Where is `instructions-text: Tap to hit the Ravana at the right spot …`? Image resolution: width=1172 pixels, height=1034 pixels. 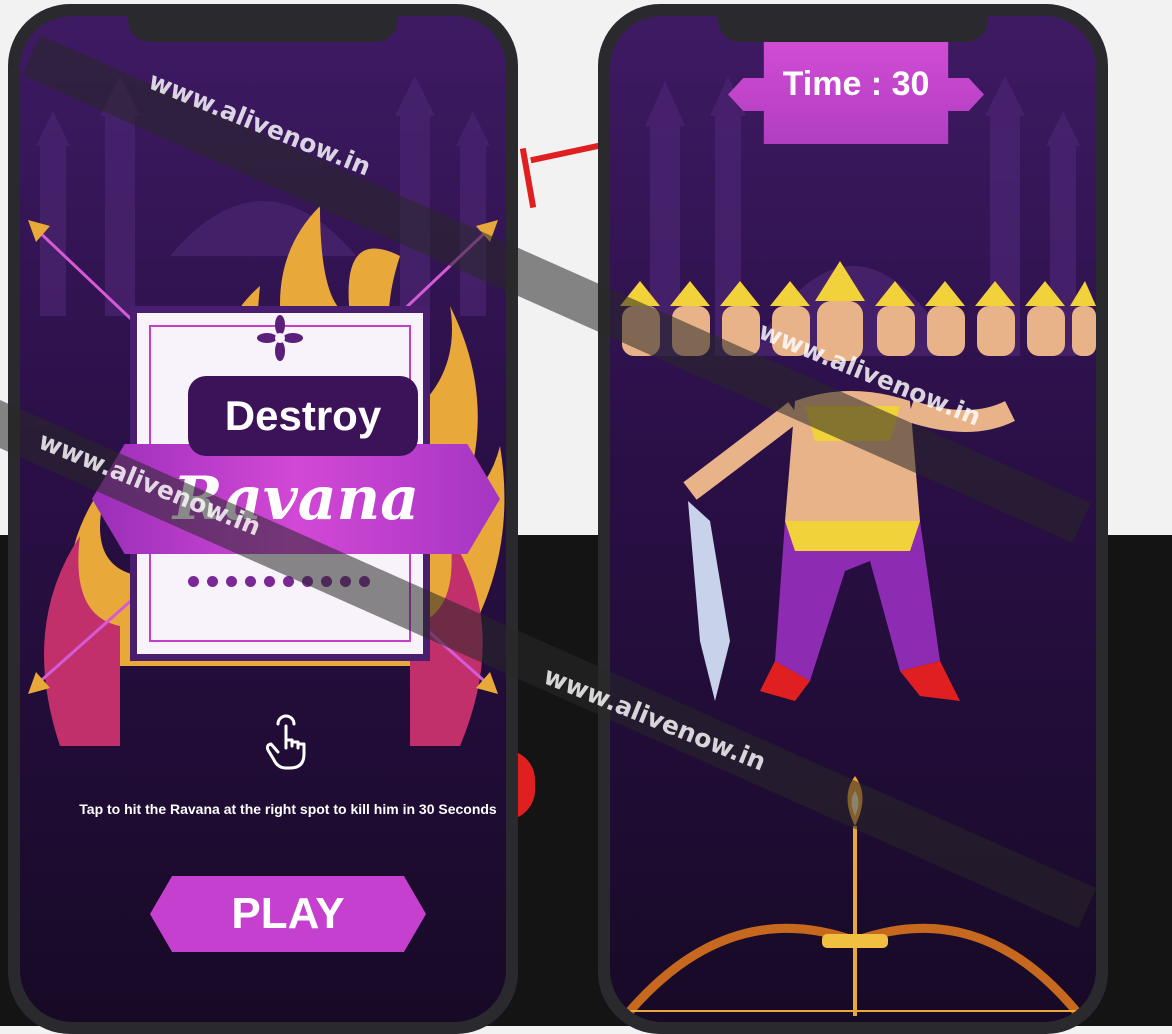
instructions-text: Tap to hit the Ravana at the right spot … is located at coordinates (288, 809).